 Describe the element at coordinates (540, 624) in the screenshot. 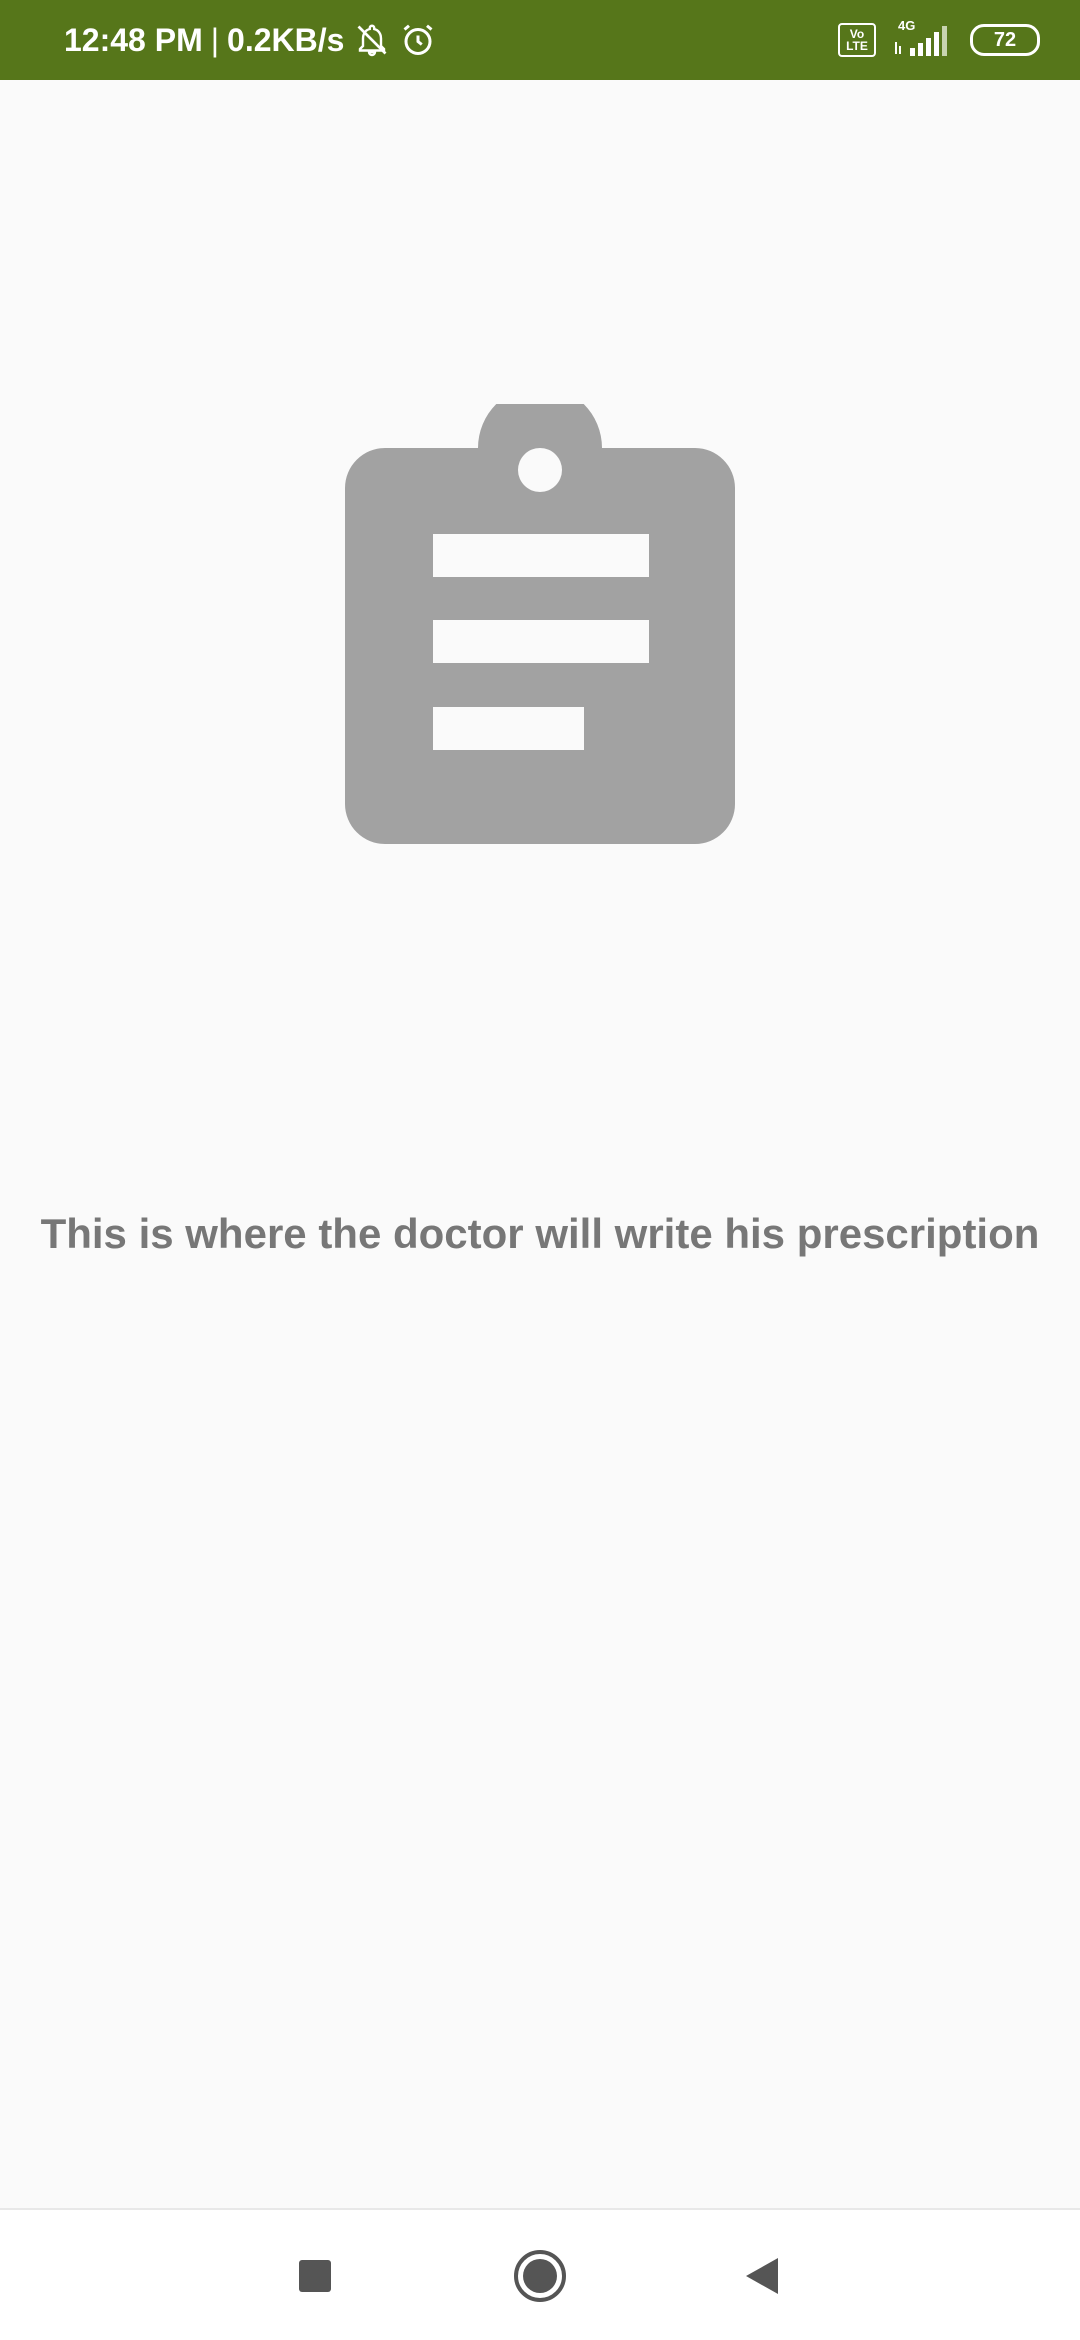

I see `clipboard-icon` at that location.